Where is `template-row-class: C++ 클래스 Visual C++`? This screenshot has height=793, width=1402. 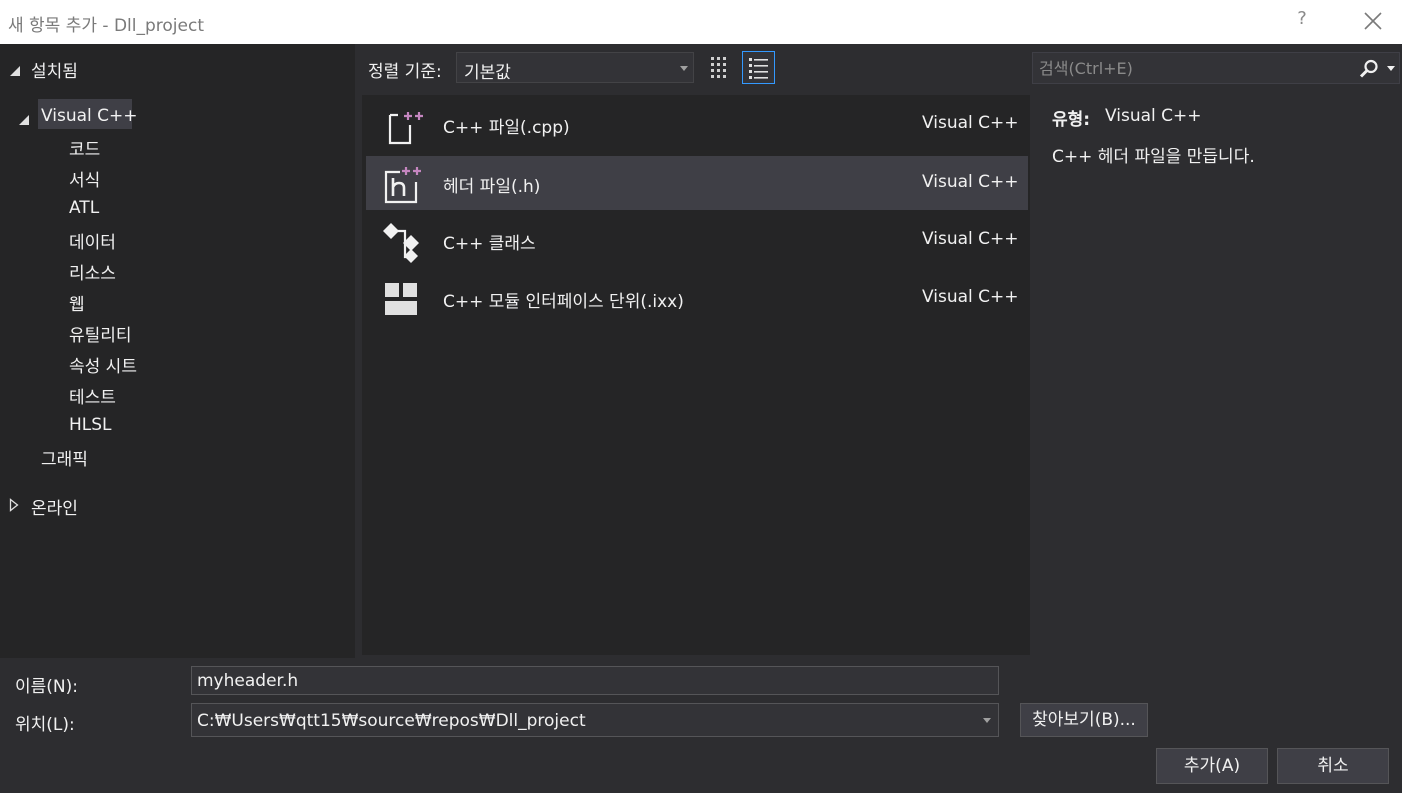
template-row-class: C++ 클래스 Visual C++ is located at coordinates (697, 240).